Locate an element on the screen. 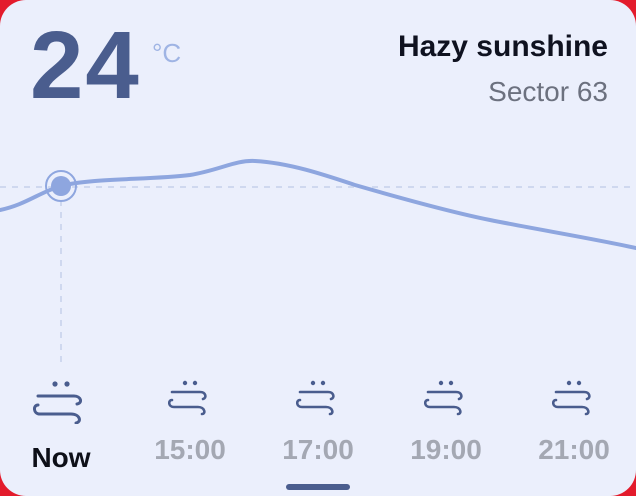  hourly-slot-1700: 17:00 is located at coordinates (318, 422).